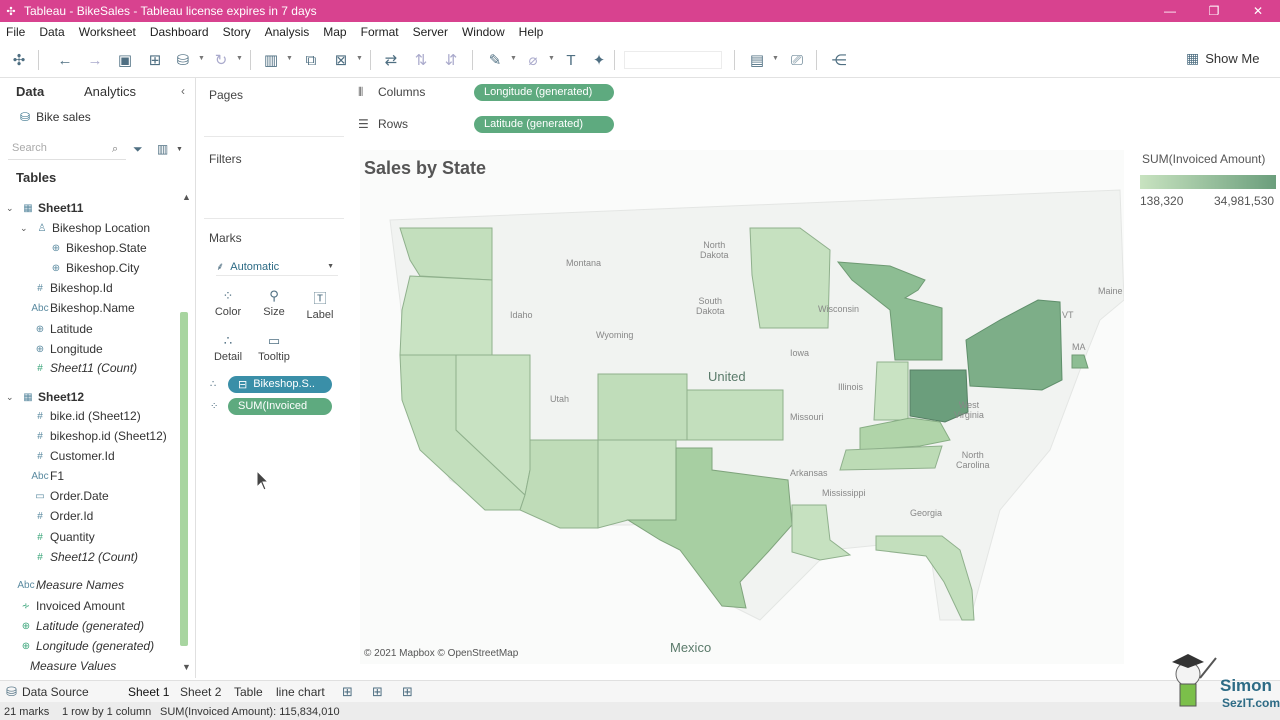 The image size is (1280, 720). I want to click on sort-ascending-icon: ⇅, so click(421, 60).